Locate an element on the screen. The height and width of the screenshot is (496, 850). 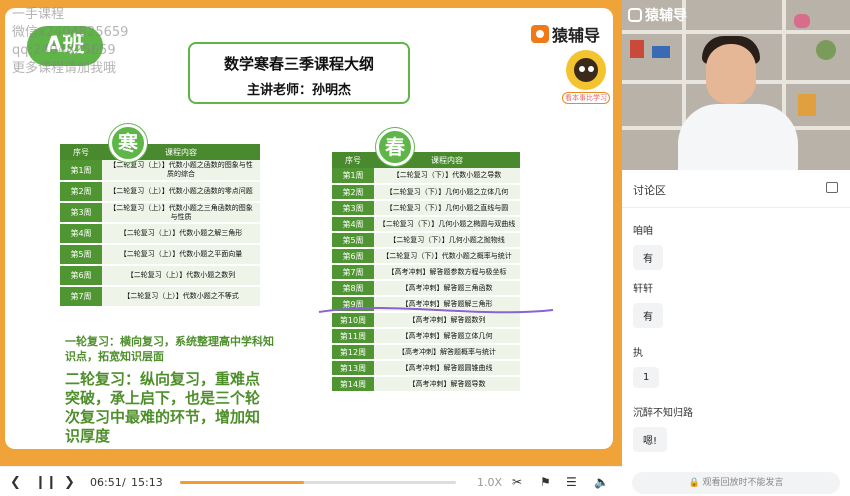
chat-message: 轩轩 有 is located at coordinates (648, 304).